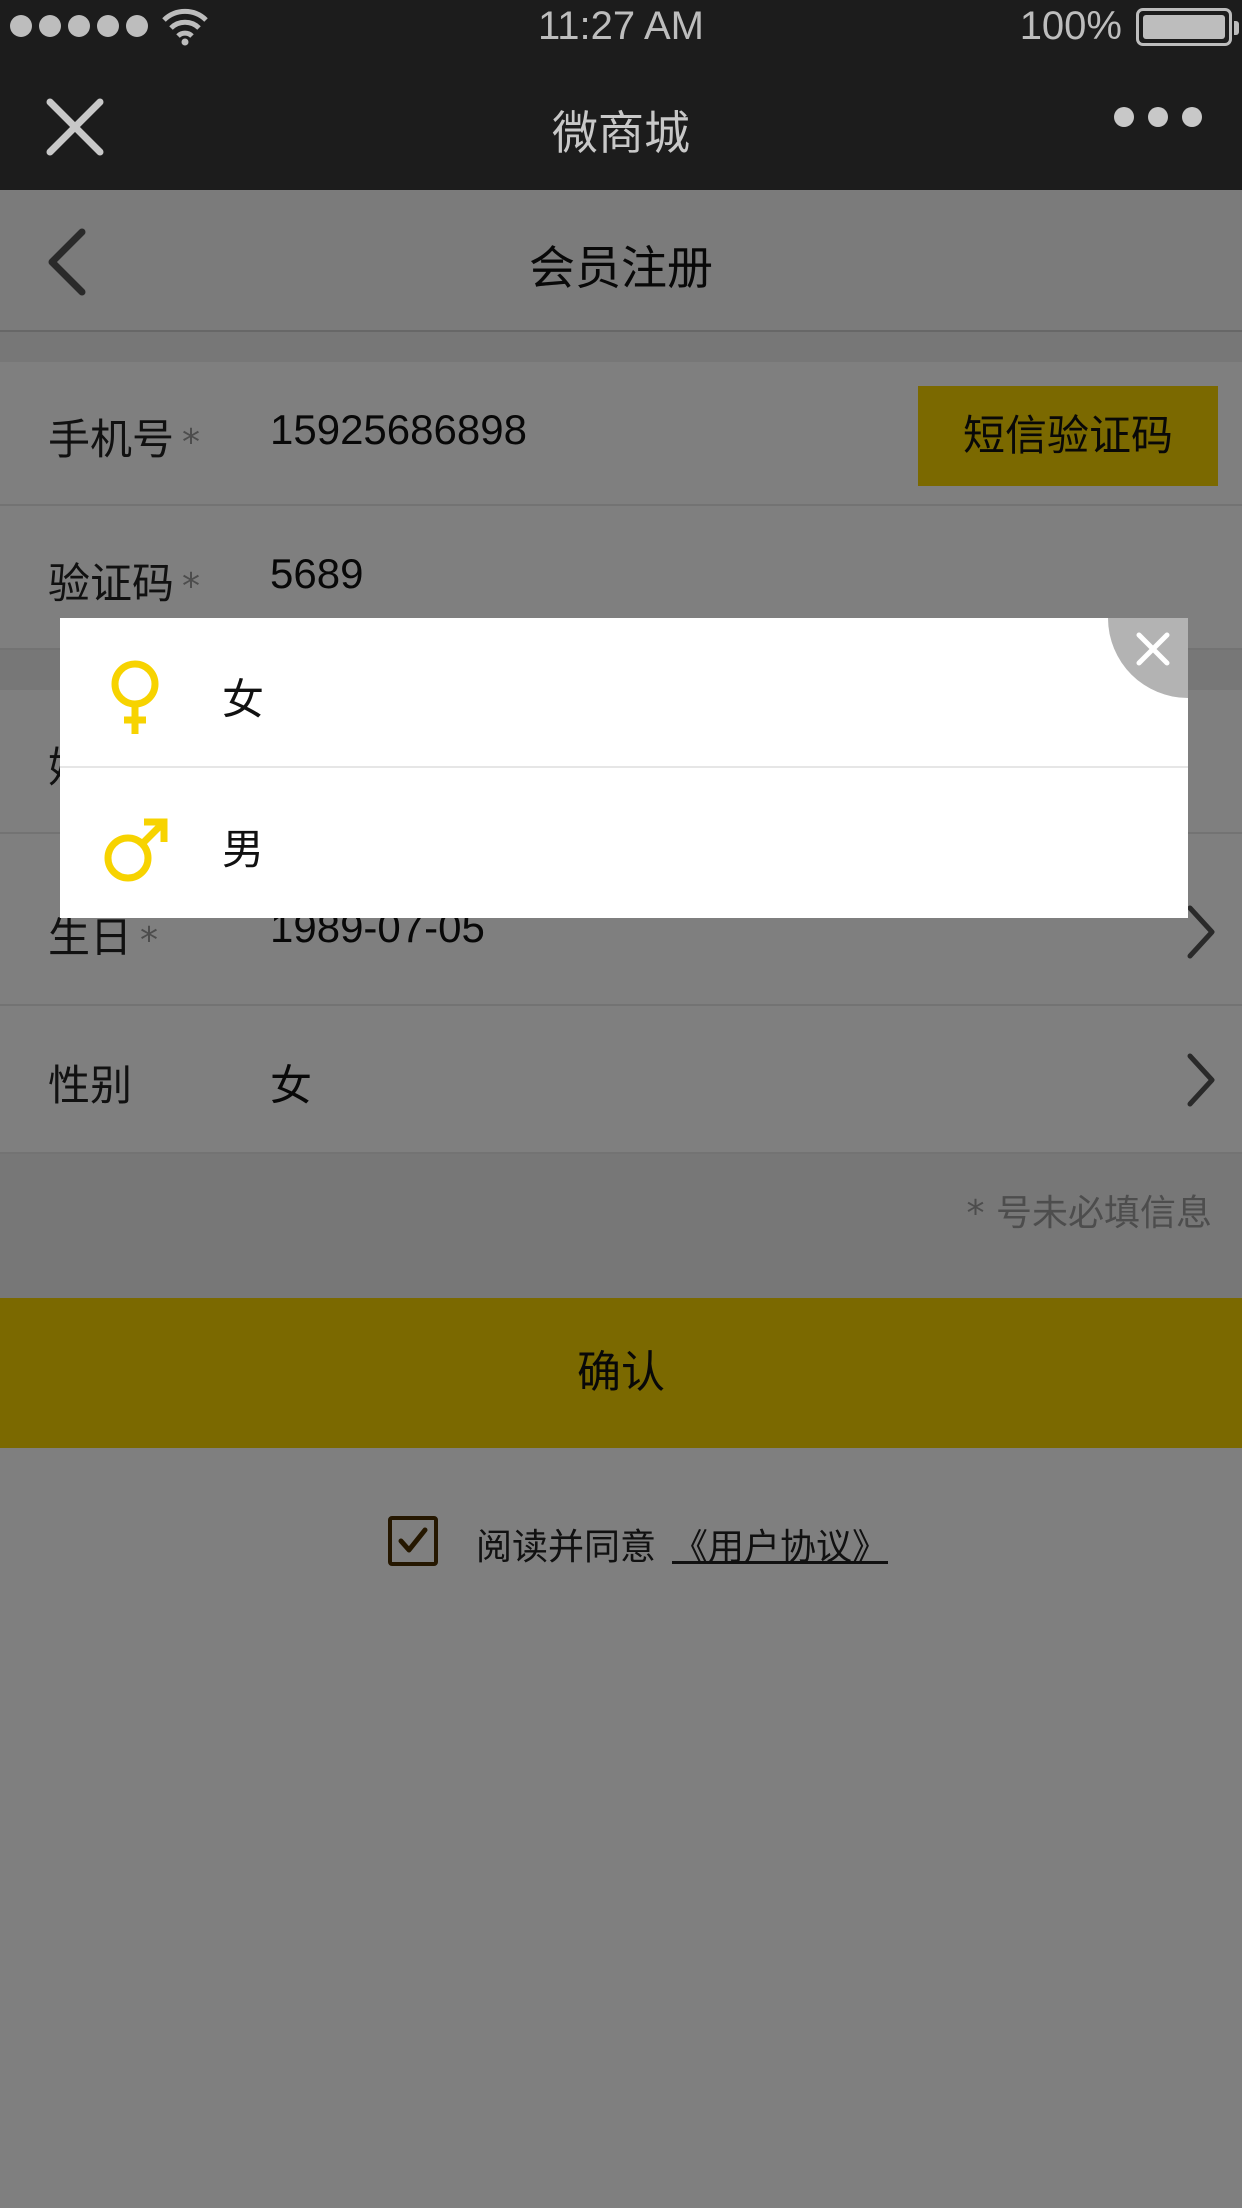 The image size is (1242, 2208). I want to click on male-icon, so click(136, 850).